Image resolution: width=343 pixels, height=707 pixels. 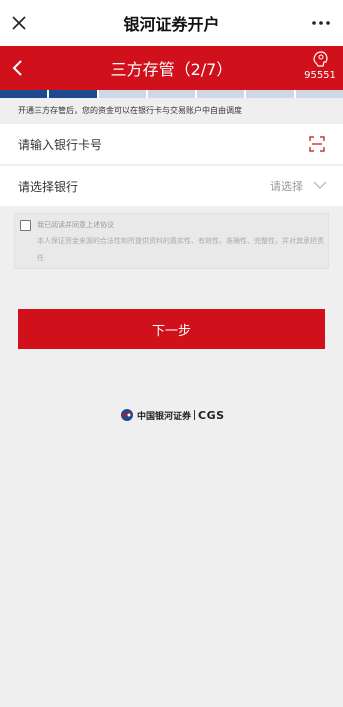 What do you see at coordinates (320, 59) in the screenshot?
I see `customer-service-icon` at bounding box center [320, 59].